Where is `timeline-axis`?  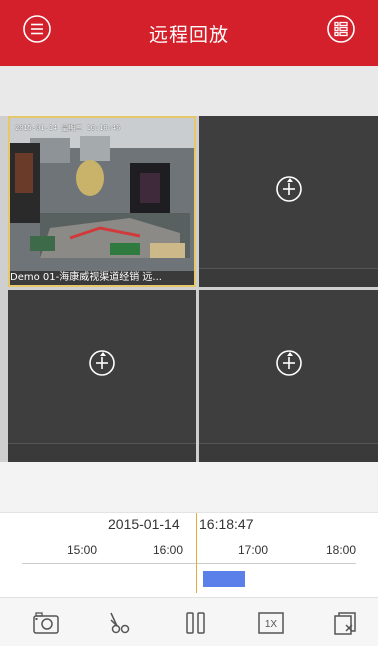
timeline-axis is located at coordinates (189, 563).